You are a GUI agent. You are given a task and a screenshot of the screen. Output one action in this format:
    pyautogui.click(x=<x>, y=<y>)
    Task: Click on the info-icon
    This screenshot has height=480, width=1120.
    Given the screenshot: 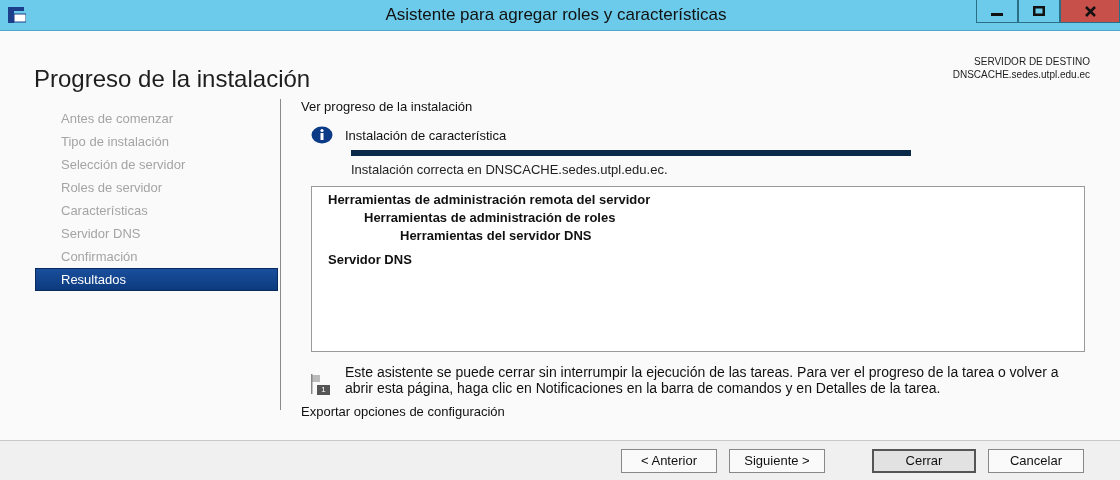 What is the action you would take?
    pyautogui.click(x=322, y=135)
    